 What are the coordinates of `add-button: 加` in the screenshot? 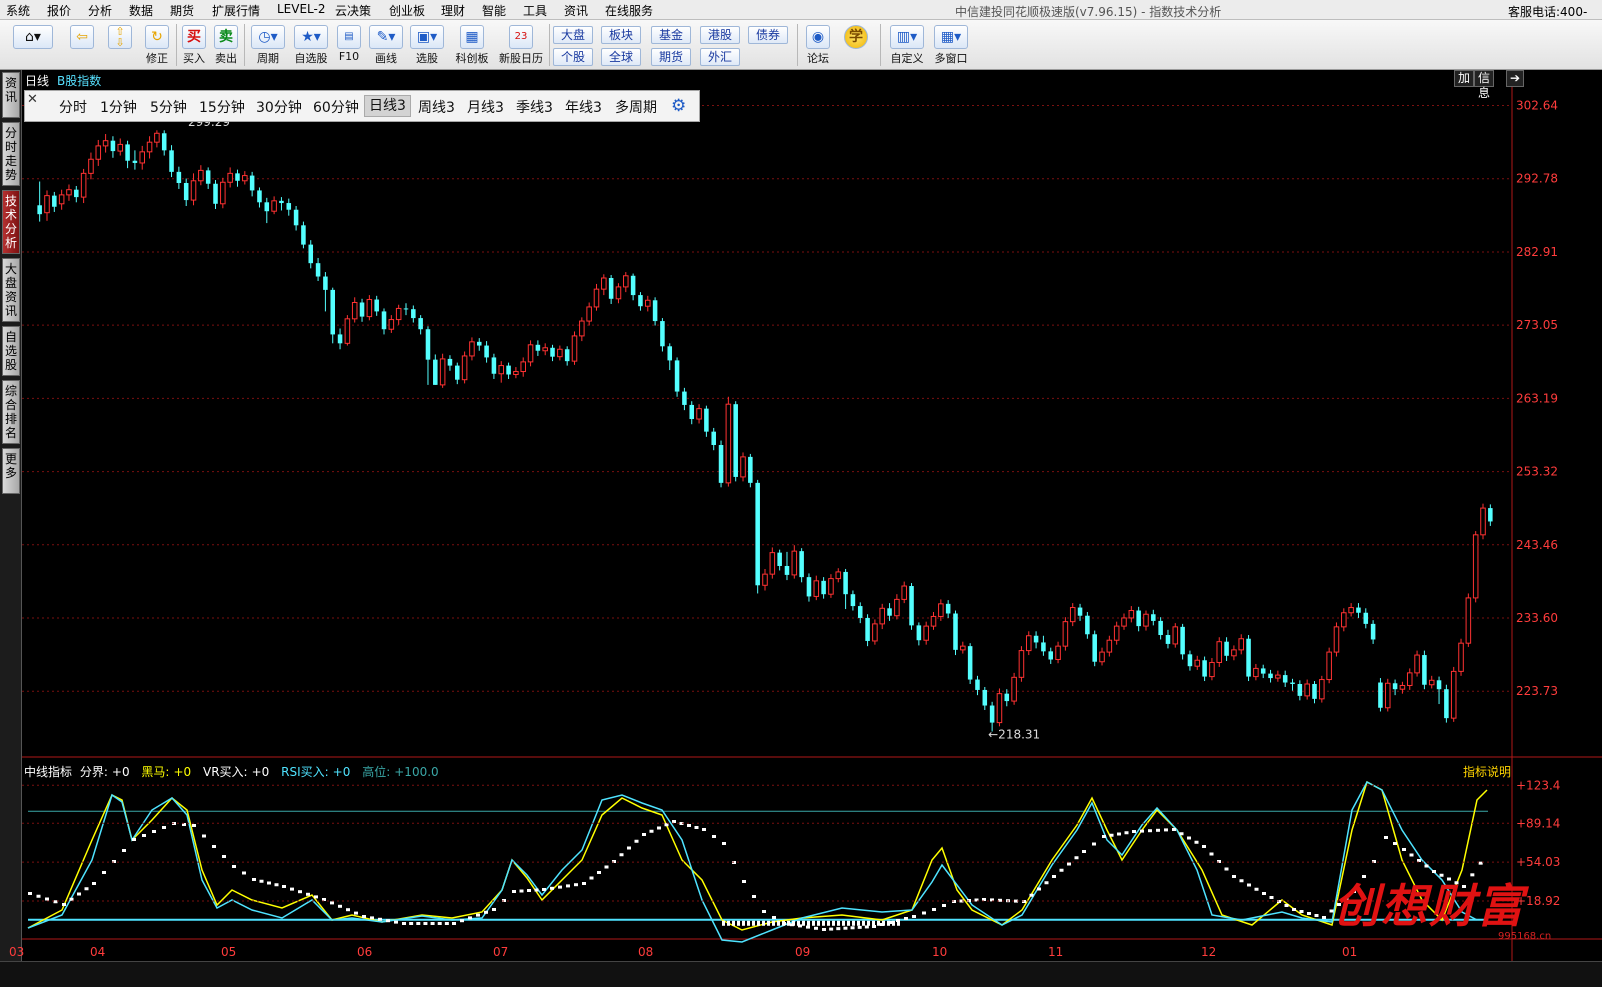 It's located at (1464, 78).